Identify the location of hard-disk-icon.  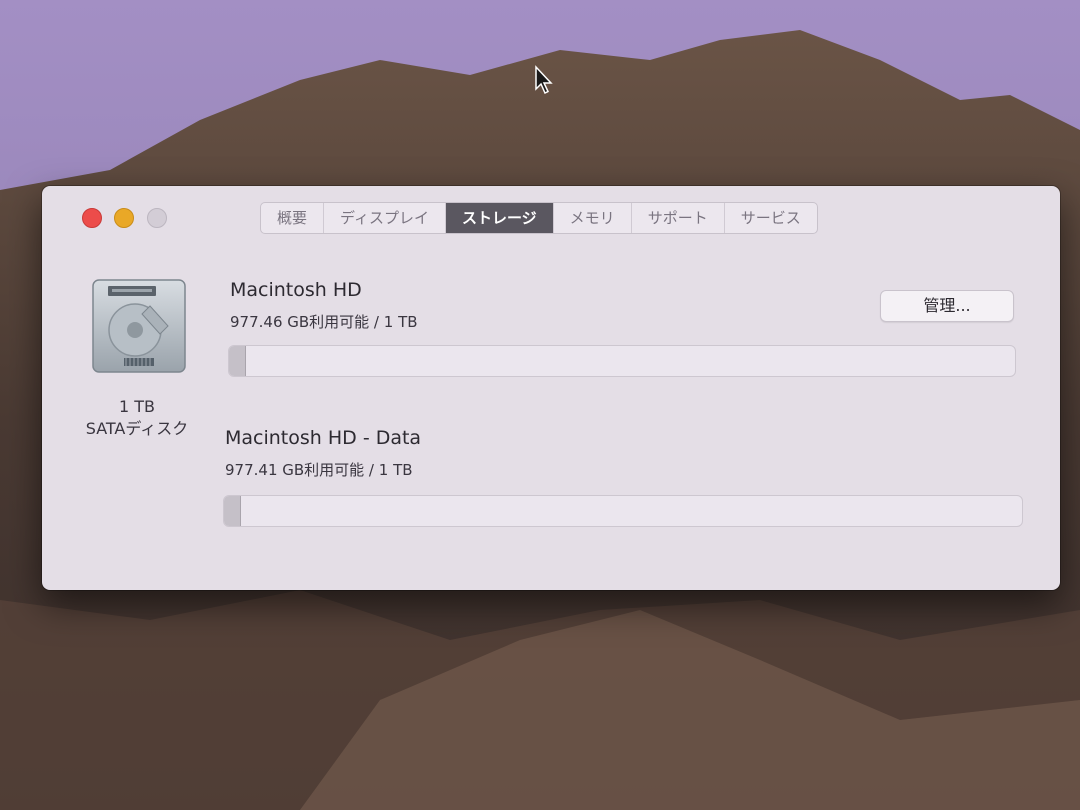
(139, 326).